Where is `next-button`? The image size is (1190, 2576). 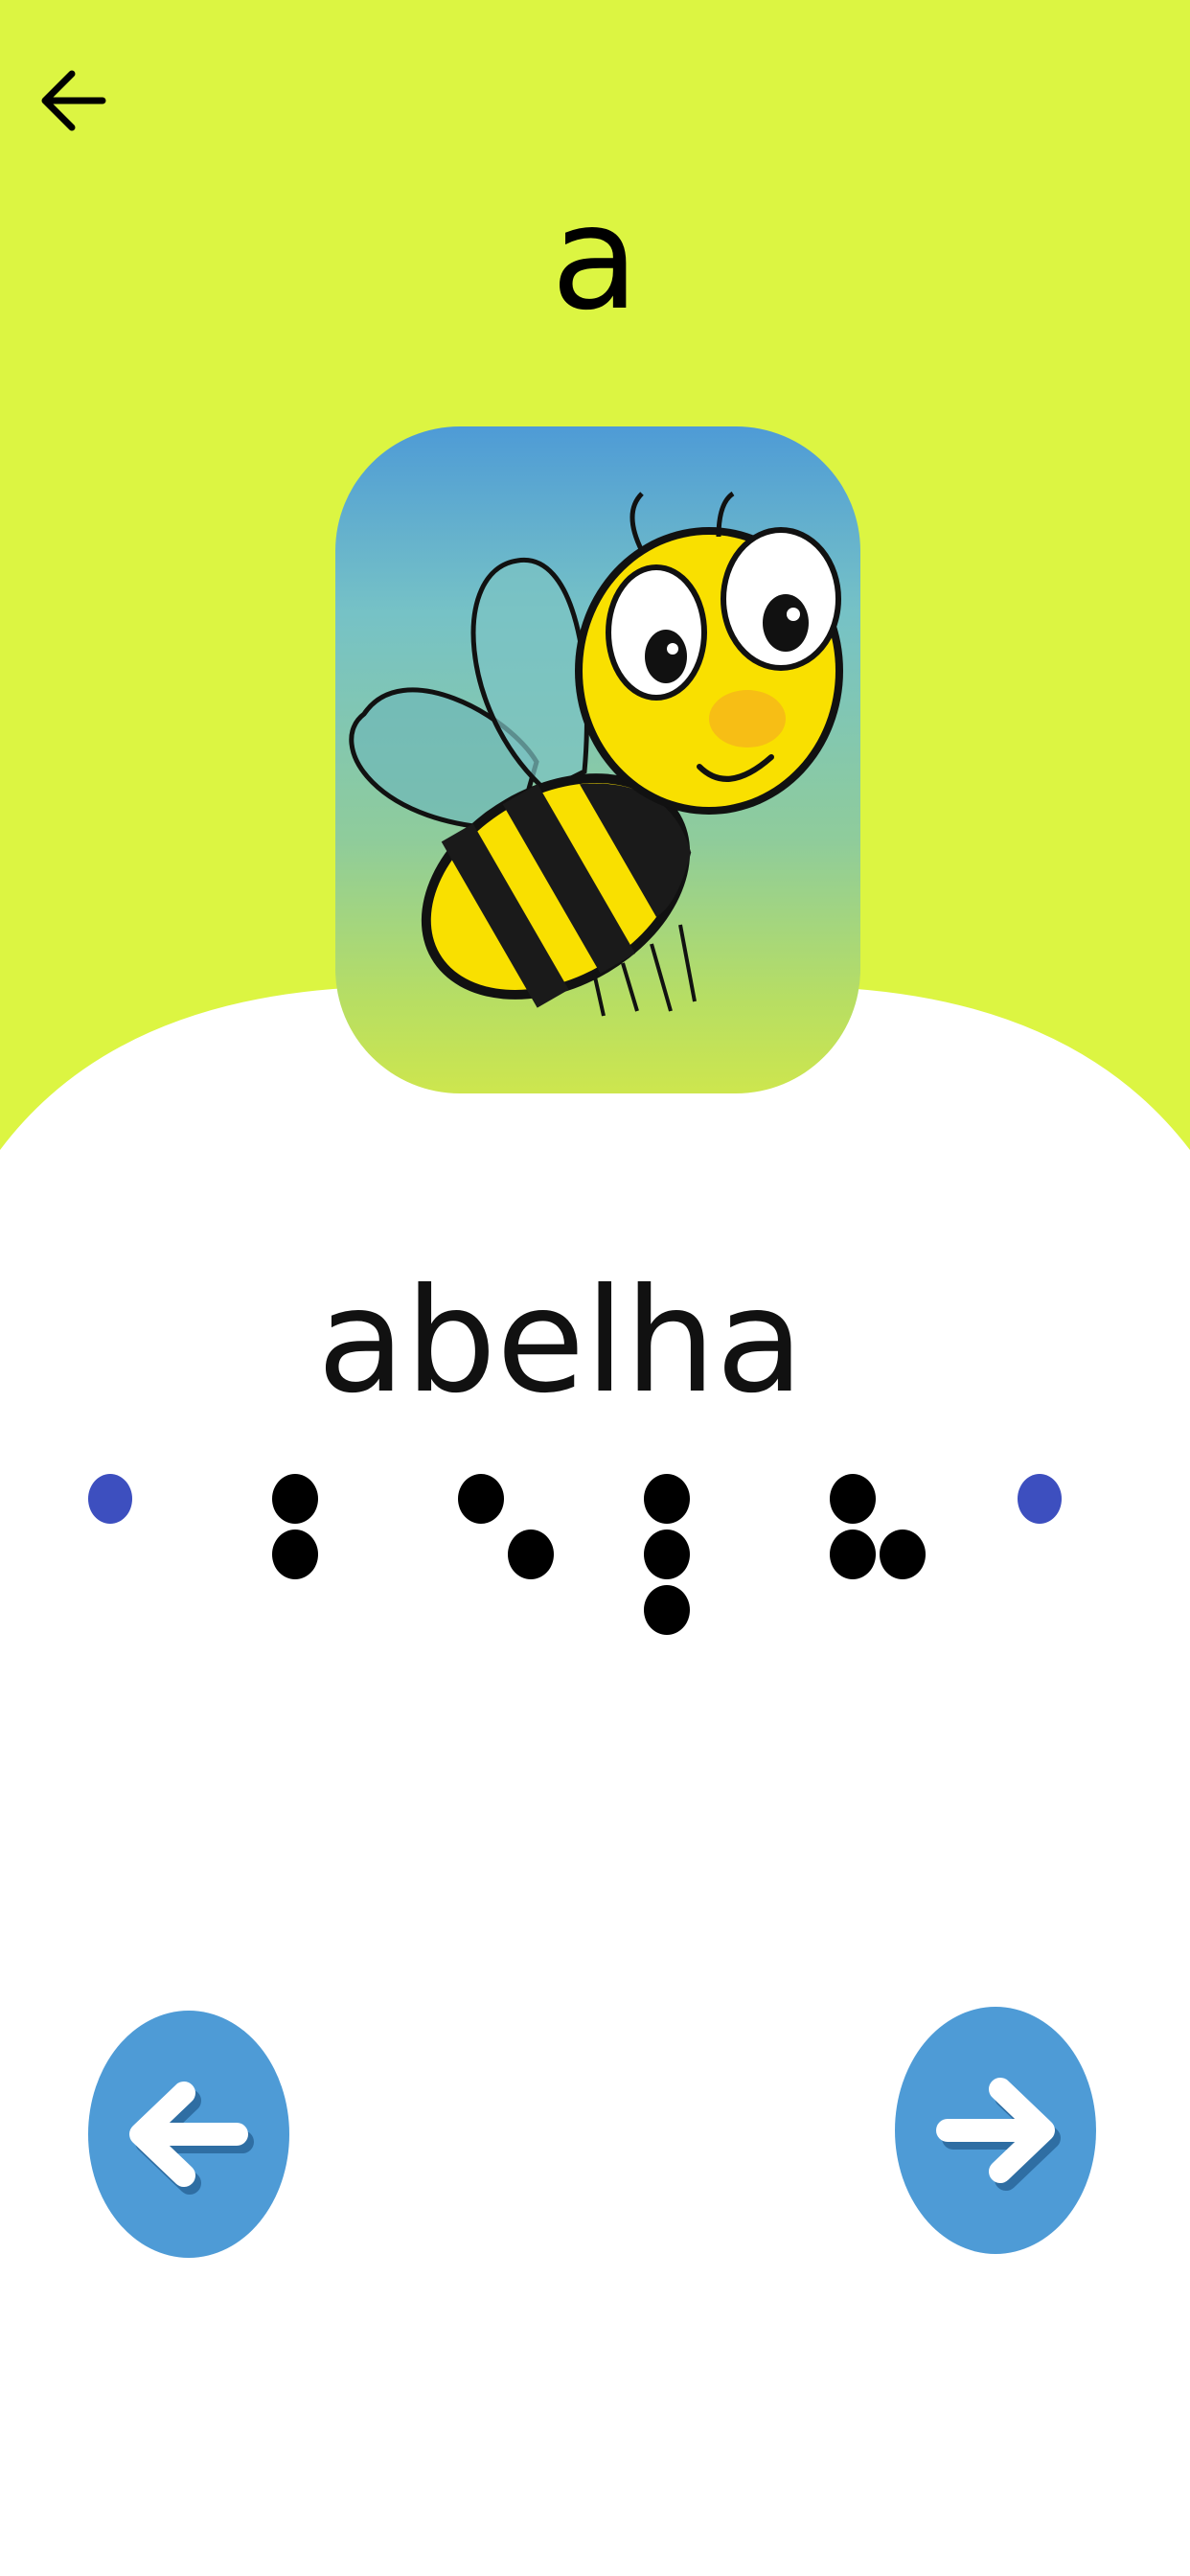
next-button is located at coordinates (996, 2130).